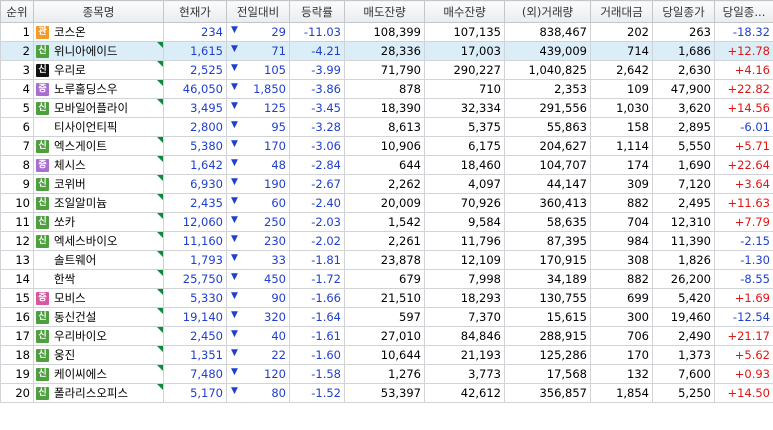  Describe the element at coordinates (464, 184) in the screenshot. I see `bid-qty-cell: 4,097` at that location.